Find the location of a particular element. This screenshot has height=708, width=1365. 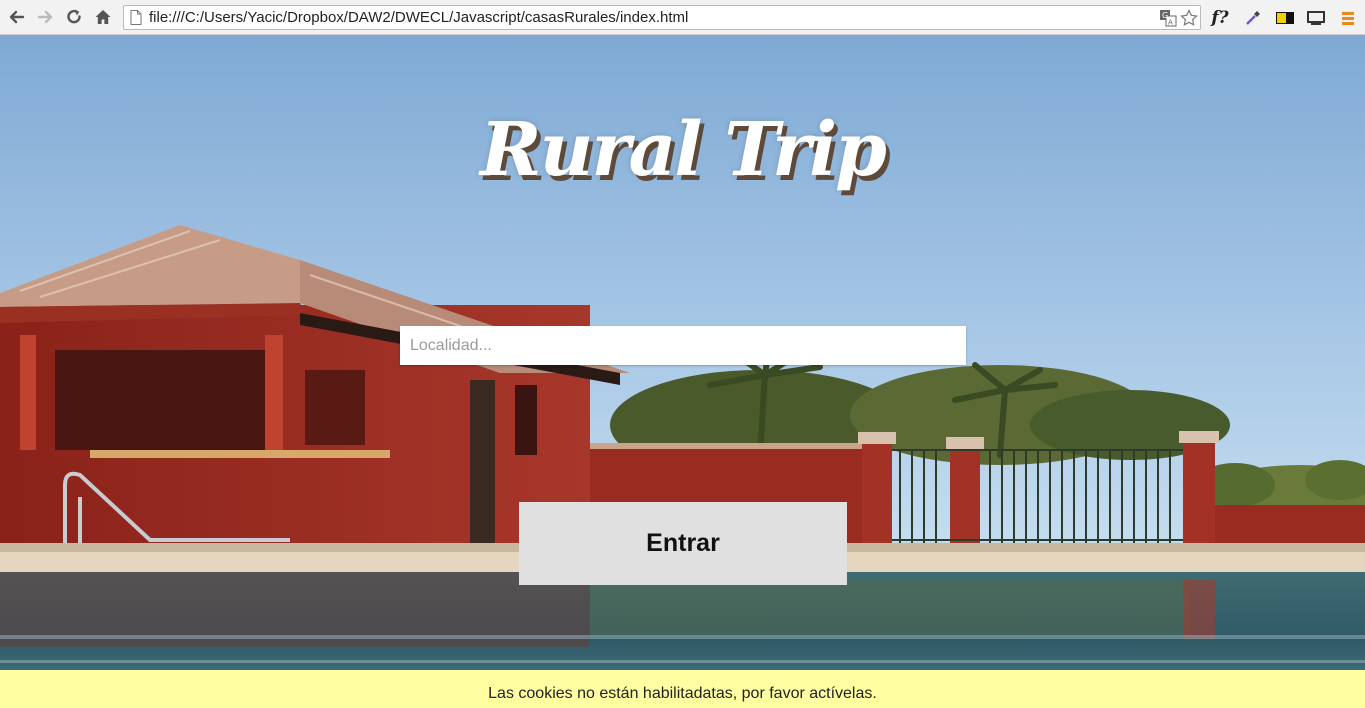

site-title: Rural Trip is located at coordinates (683, 150).